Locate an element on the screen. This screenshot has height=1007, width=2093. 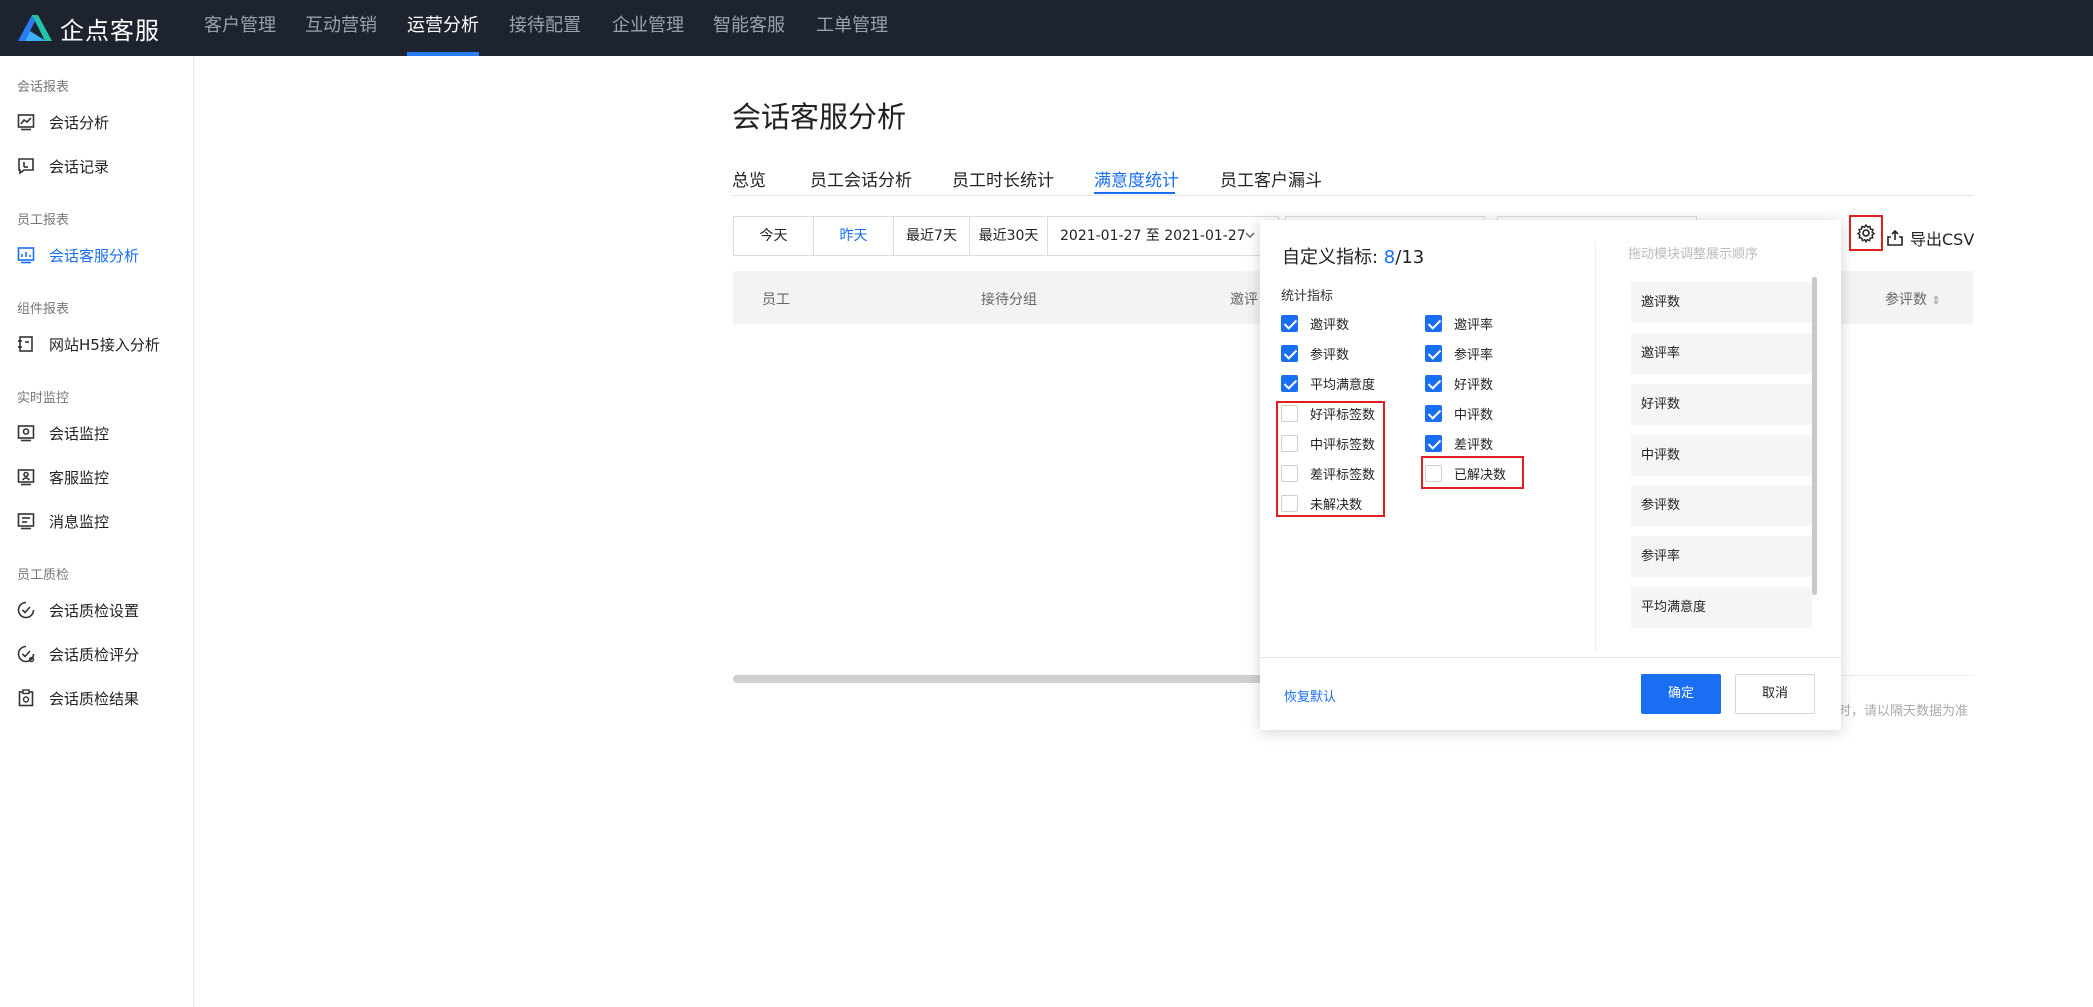
sort-icon: ⇕ is located at coordinates (1936, 300).